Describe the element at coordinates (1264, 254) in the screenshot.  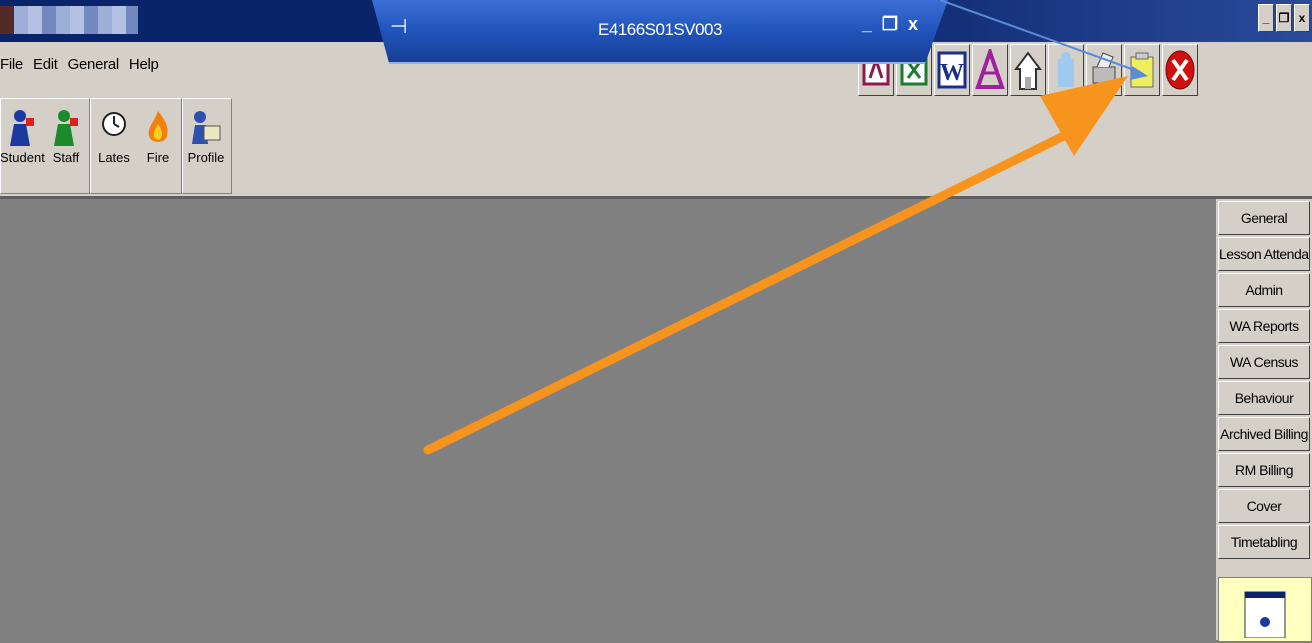
I see `nav-lesson-attendance: Lesson Attendance` at that location.